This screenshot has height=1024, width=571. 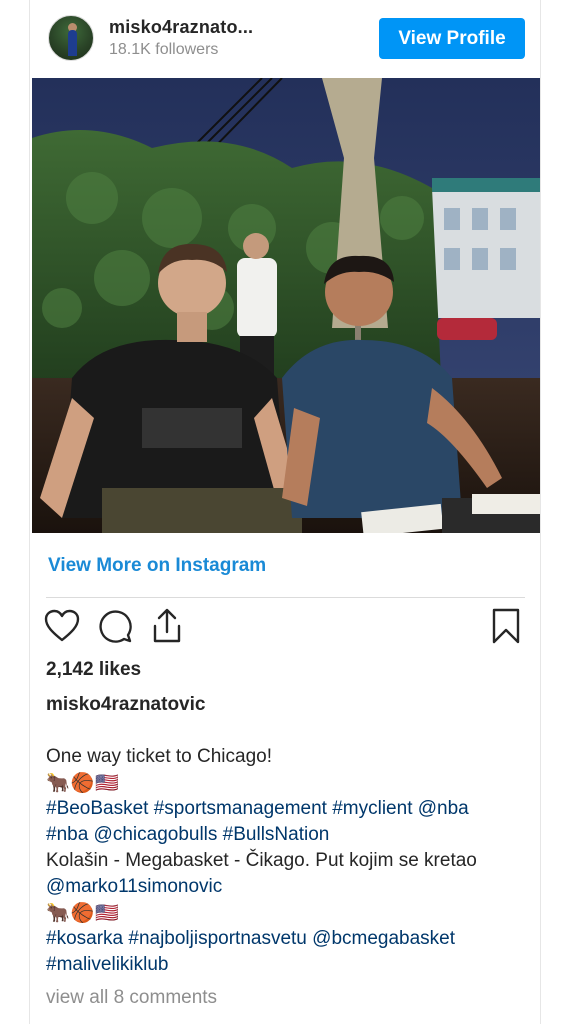 I want to click on heart-icon, so click(x=62, y=628).